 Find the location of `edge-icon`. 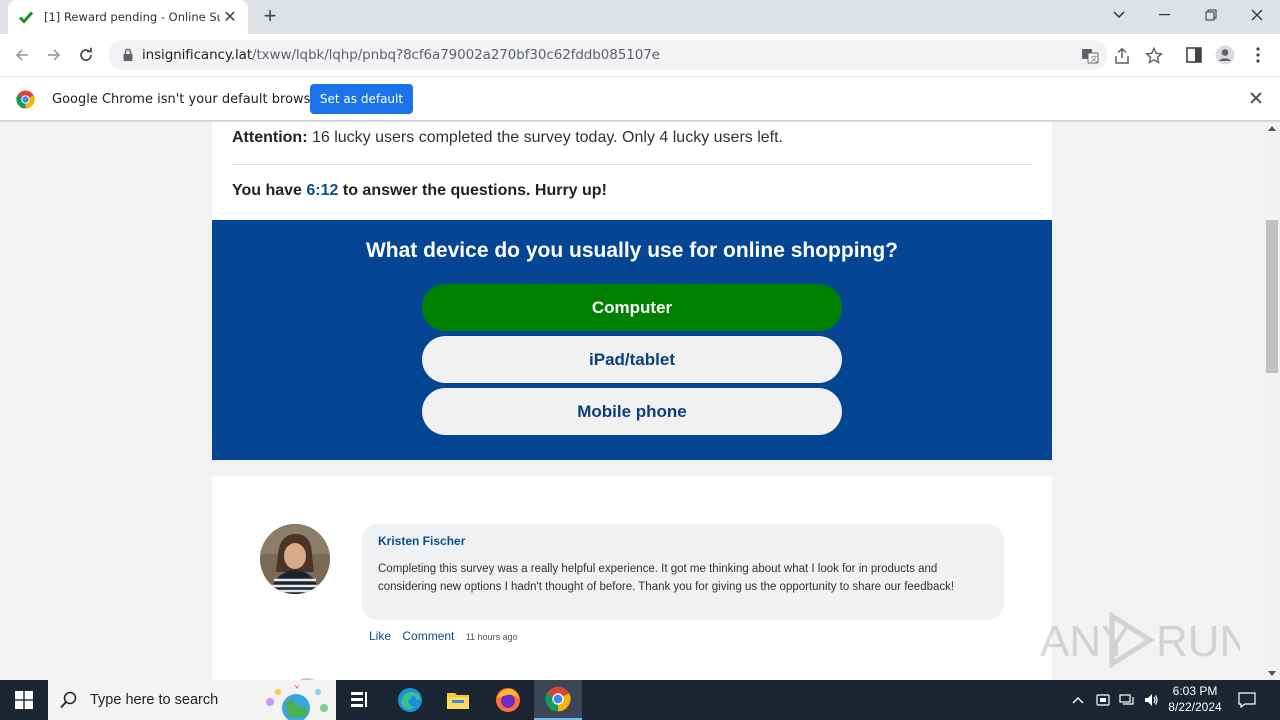

edge-icon is located at coordinates (410, 700).